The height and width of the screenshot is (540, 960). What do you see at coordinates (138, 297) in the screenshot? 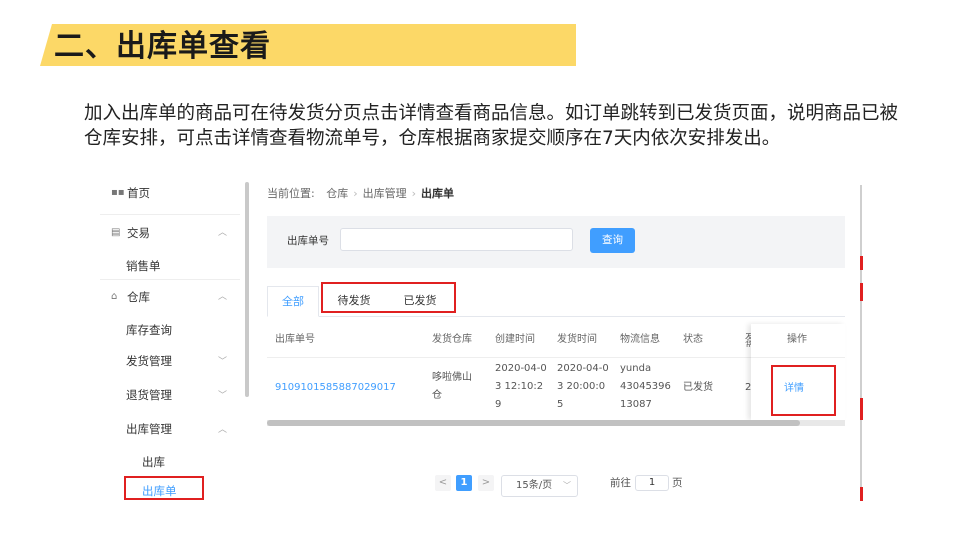
I see `sidebar-item-label: 仓库` at bounding box center [138, 297].